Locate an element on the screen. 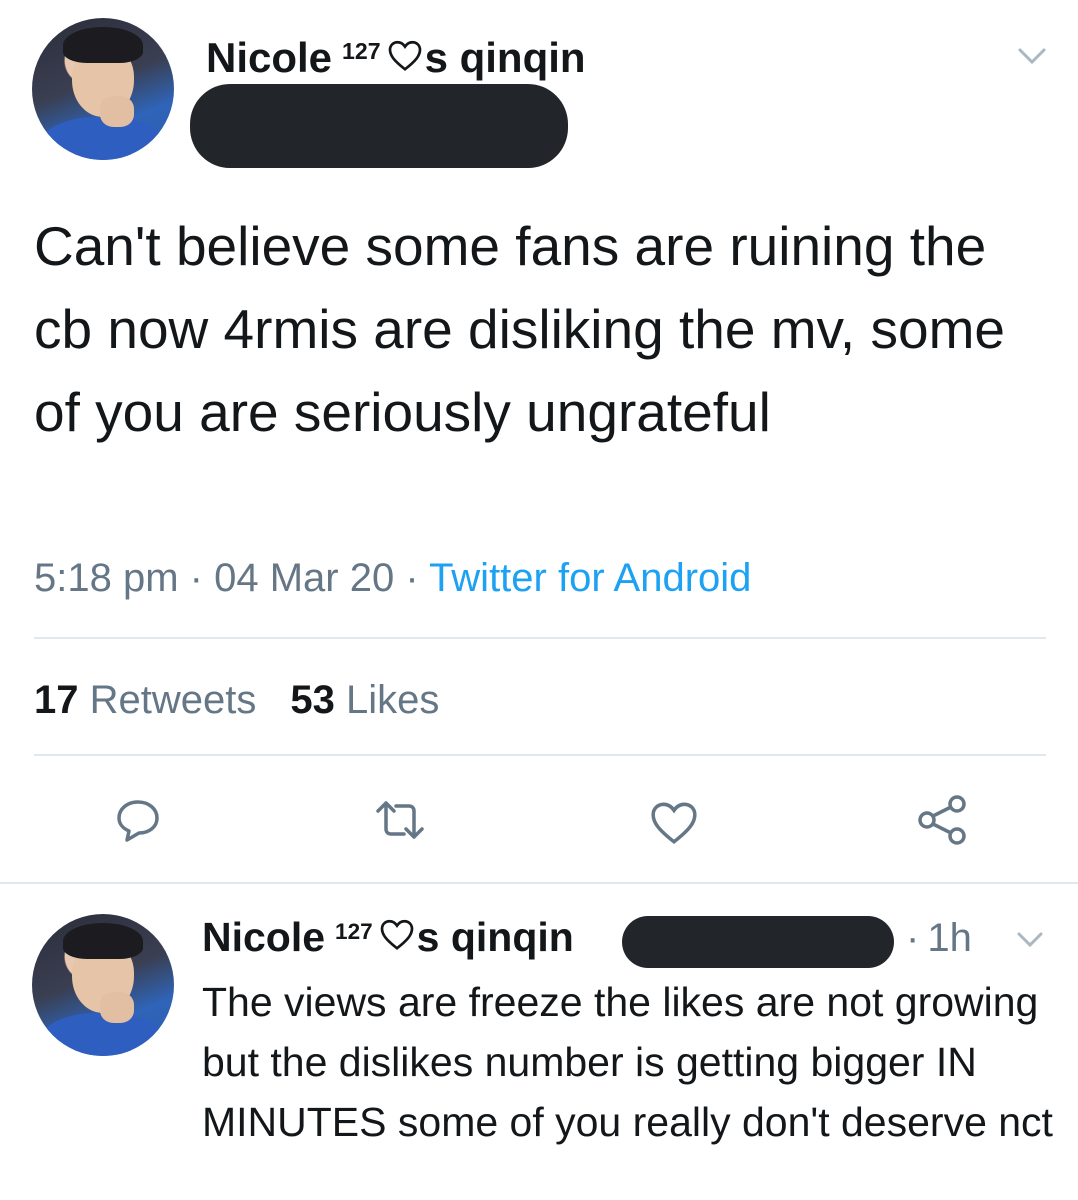 This screenshot has height=1200, width=1078. author-avatar is located at coordinates (103, 89).